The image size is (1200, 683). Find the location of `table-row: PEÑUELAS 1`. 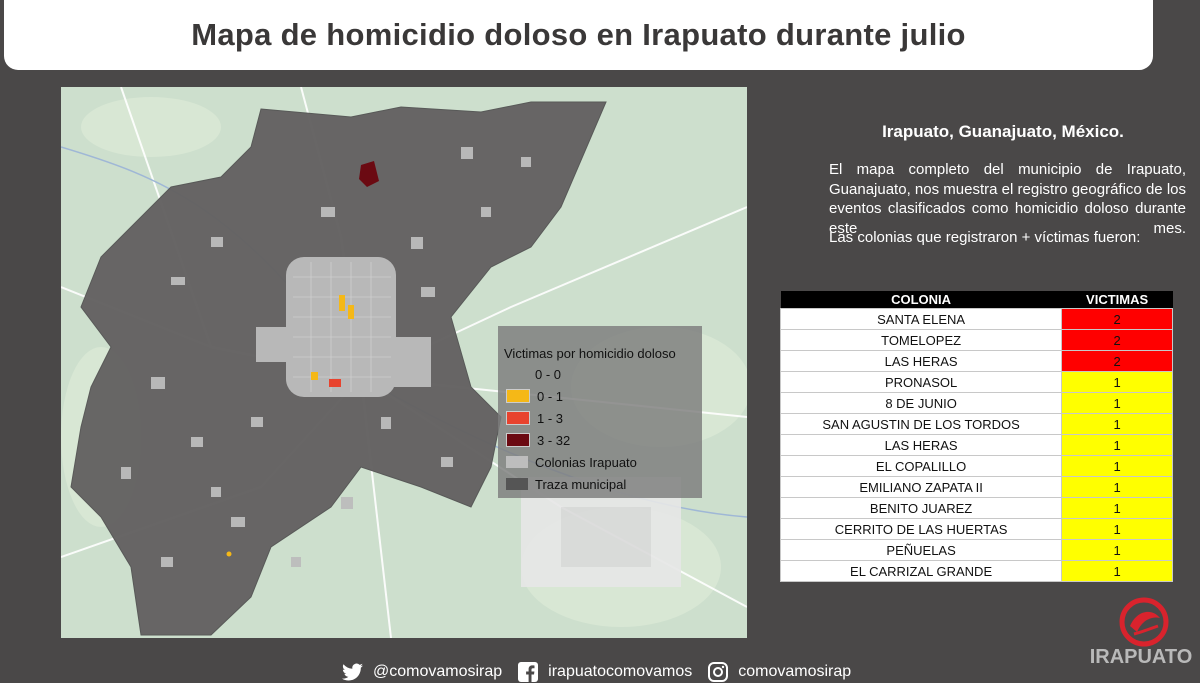

table-row: PEÑUELAS 1 is located at coordinates (976, 550).